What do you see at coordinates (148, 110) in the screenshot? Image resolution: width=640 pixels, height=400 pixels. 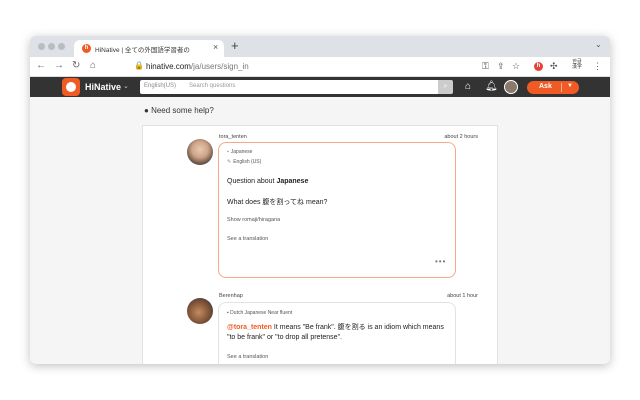 I see `help-icon: ●︎` at bounding box center [148, 110].